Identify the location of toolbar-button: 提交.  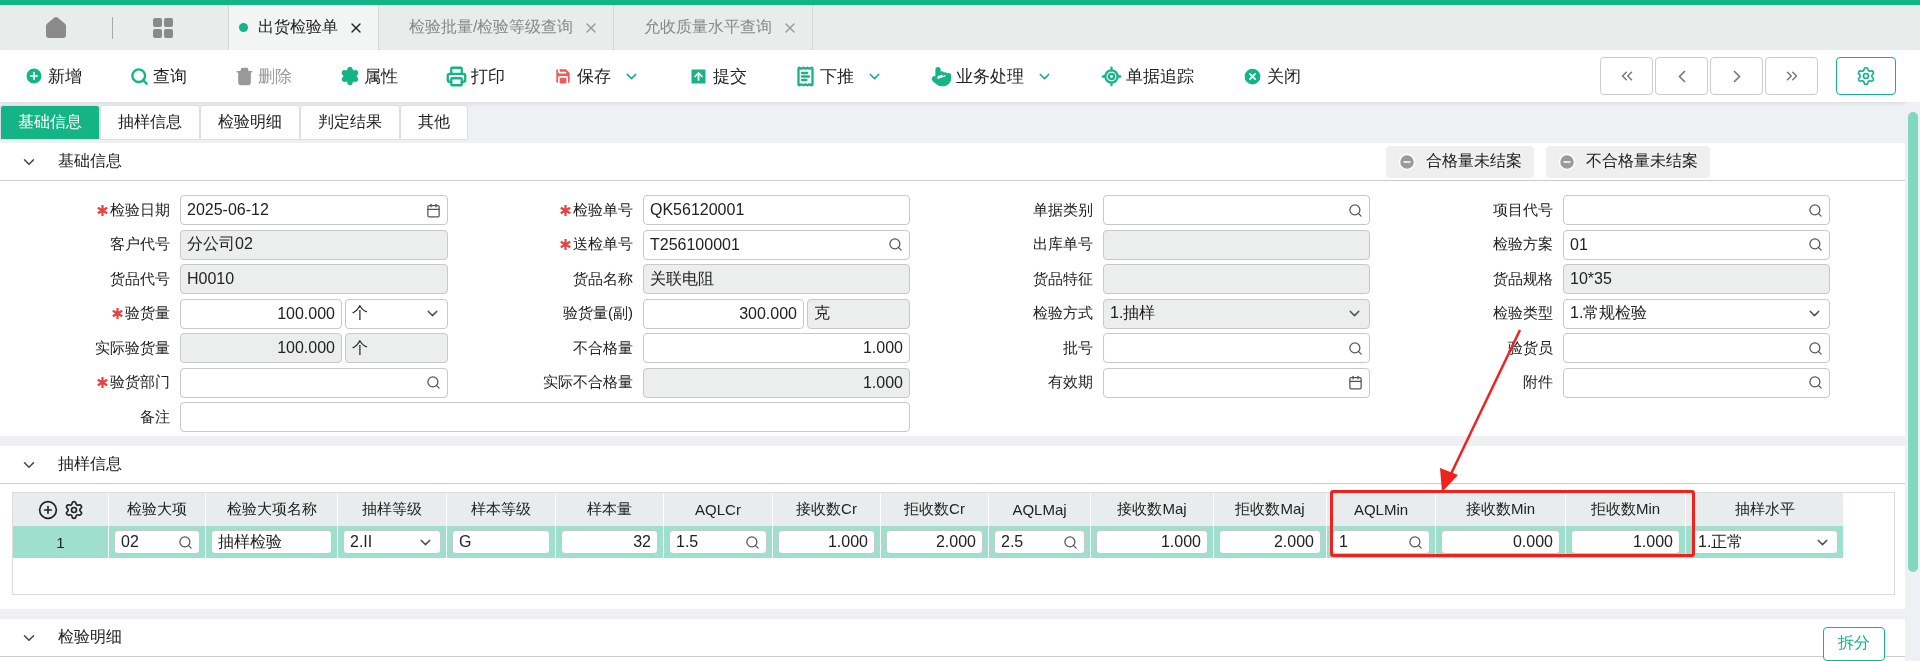
(717, 76).